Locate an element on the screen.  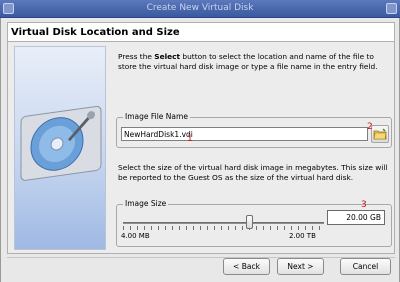
size-slider-track is located at coordinates (223, 223).